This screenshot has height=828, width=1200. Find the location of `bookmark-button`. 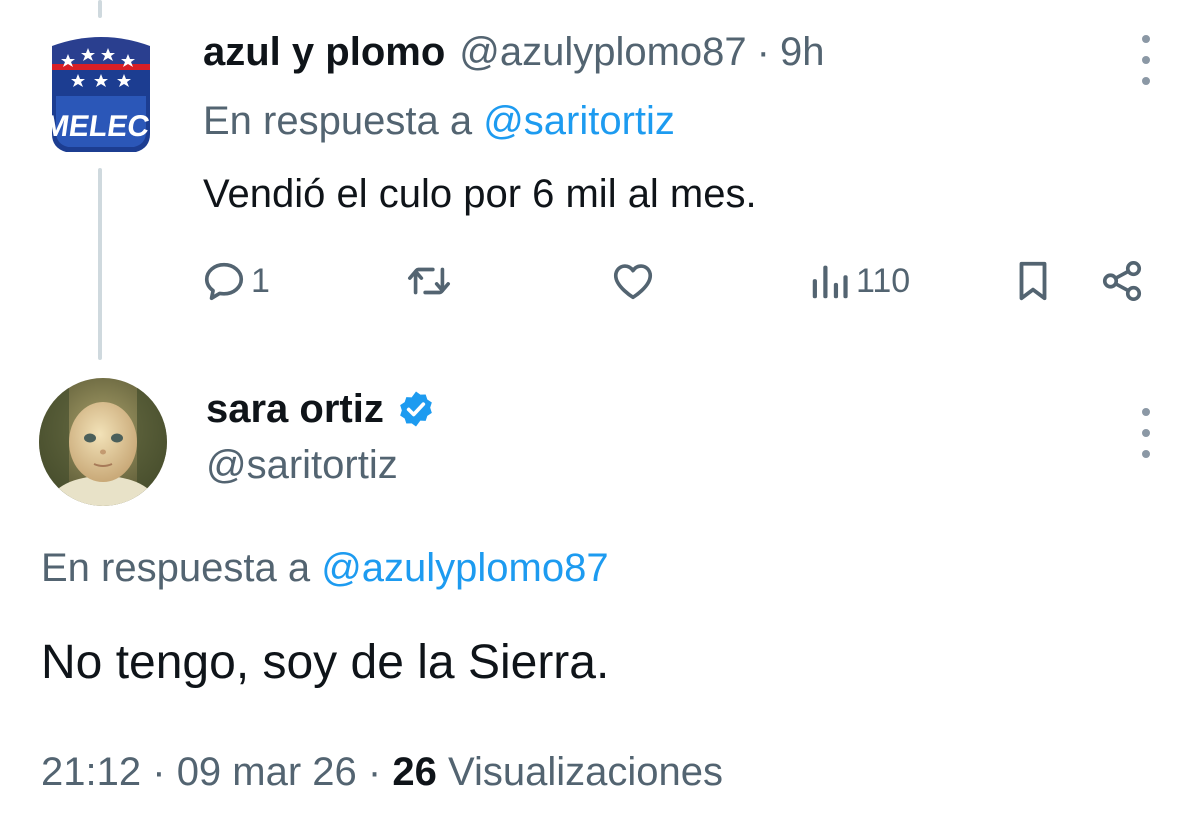

bookmark-button is located at coordinates (1033, 281).